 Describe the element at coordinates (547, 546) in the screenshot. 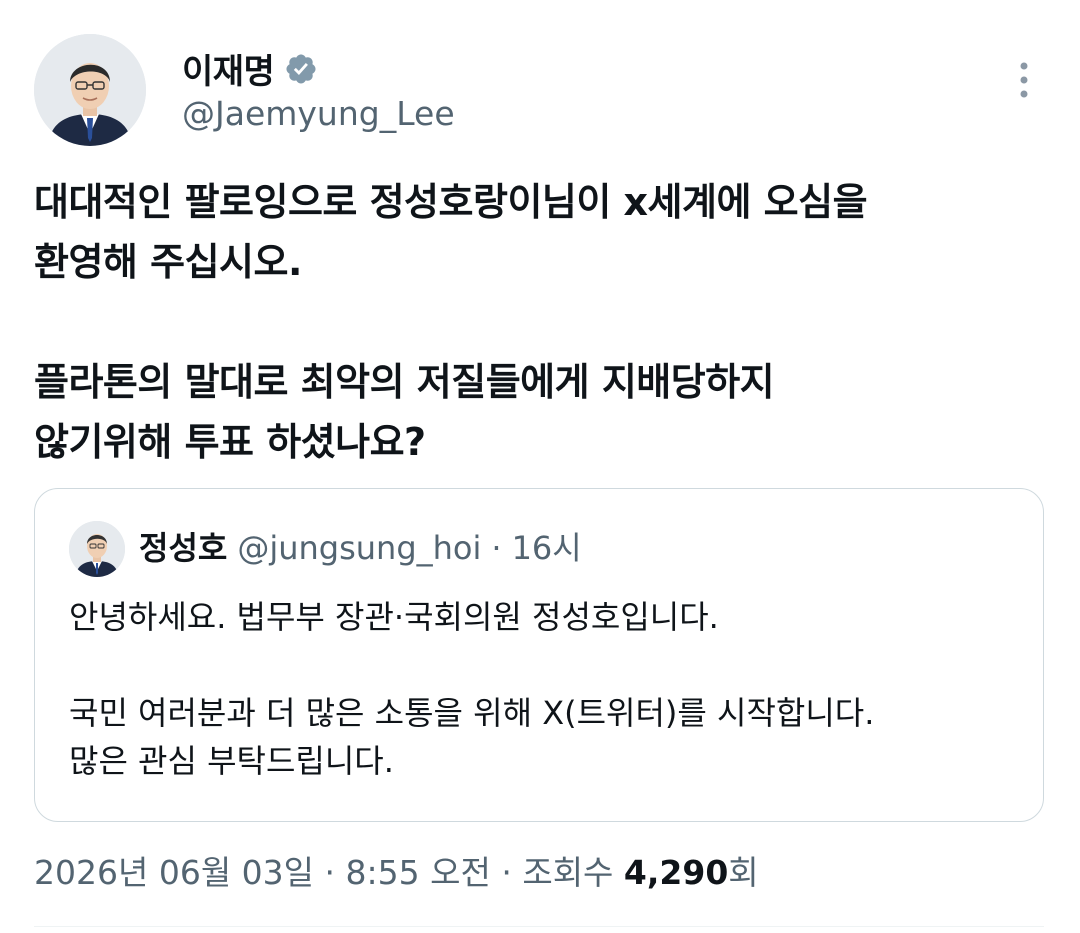

I see `quoted-timestamp: 16시` at that location.